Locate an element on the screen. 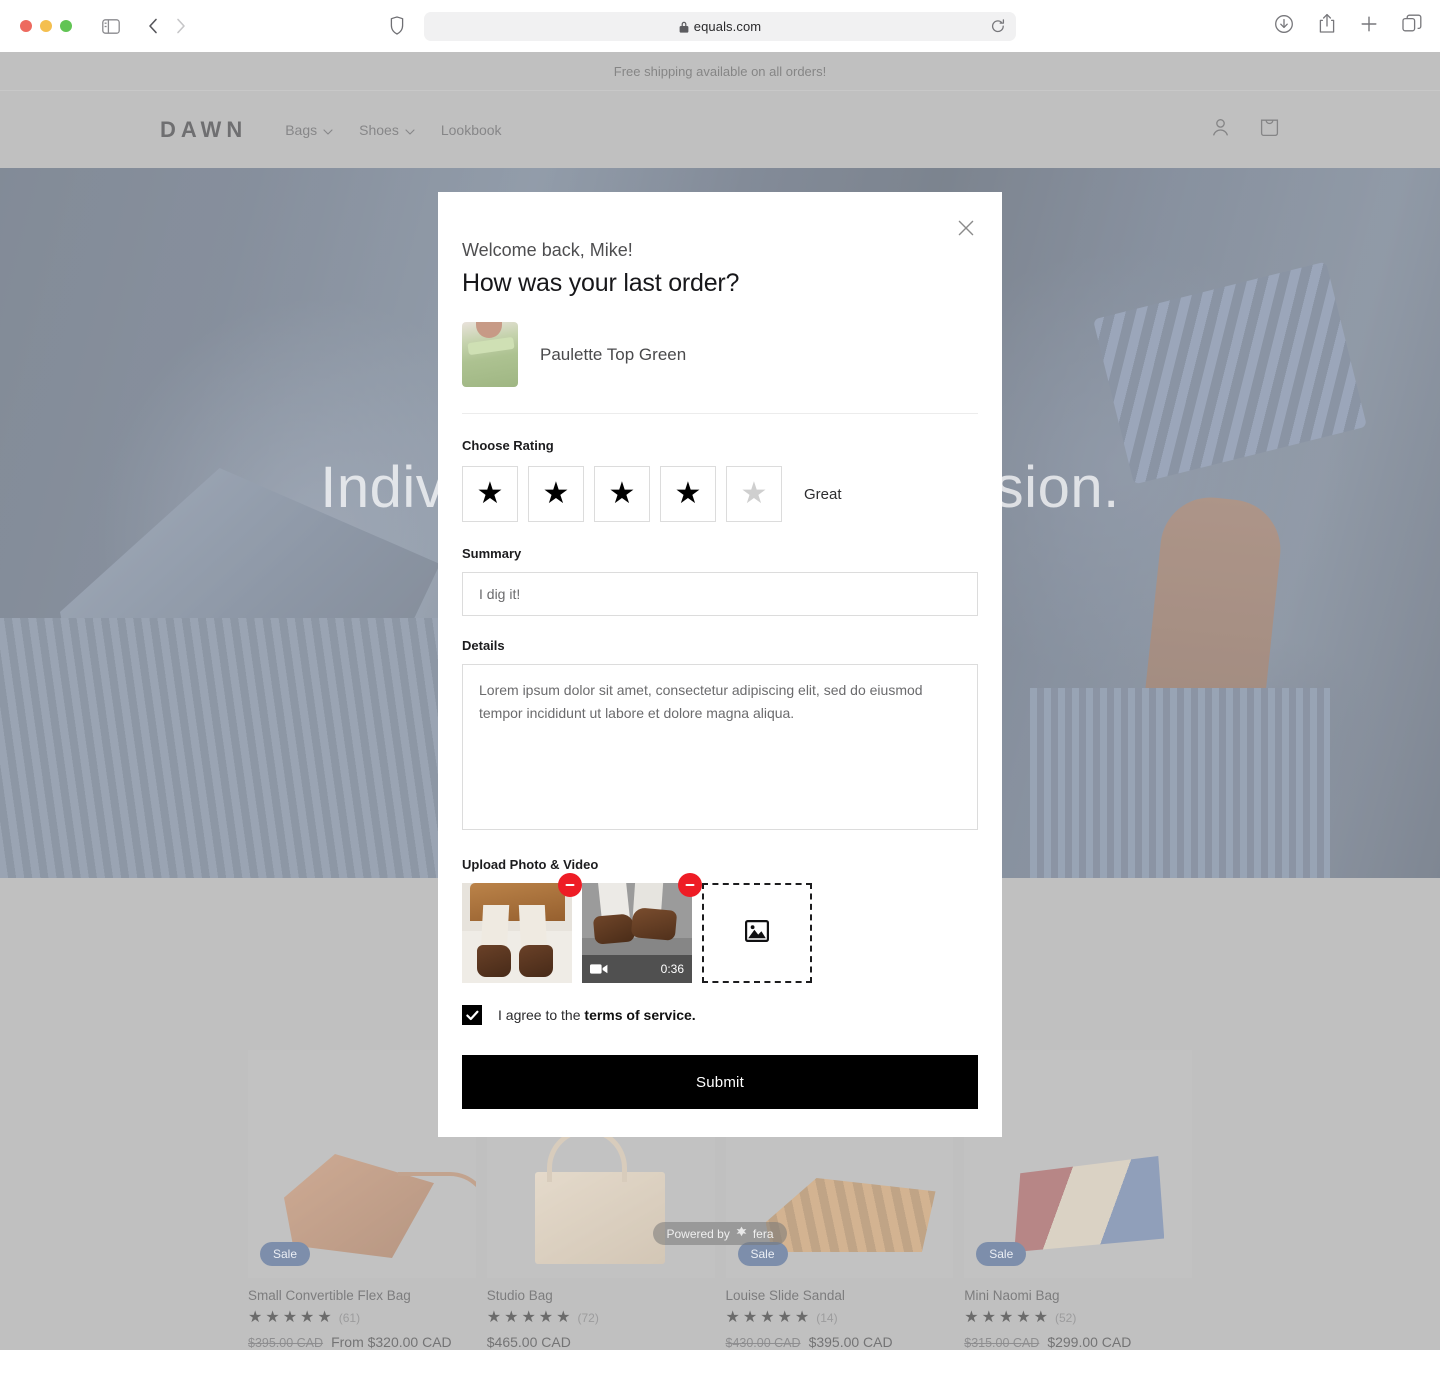  star-button-4: ★ is located at coordinates (688, 494).